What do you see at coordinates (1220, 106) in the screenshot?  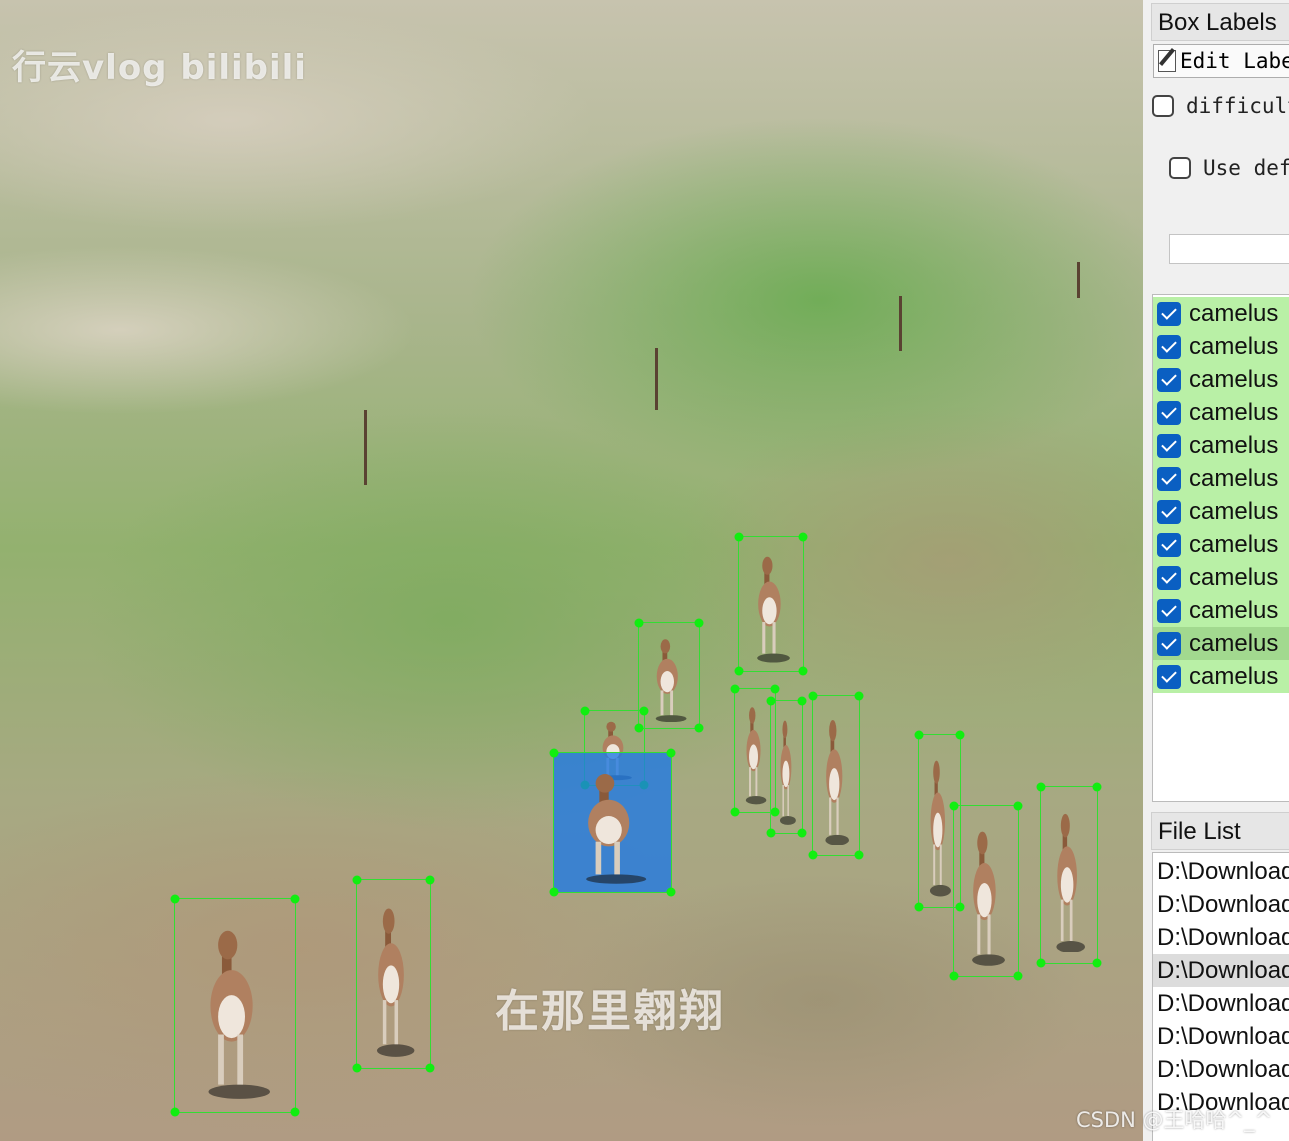 I see `difficult-checkbox: difficult` at bounding box center [1220, 106].